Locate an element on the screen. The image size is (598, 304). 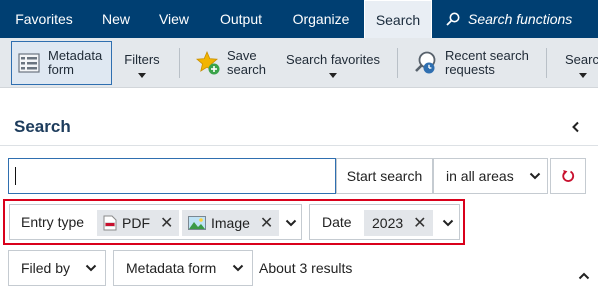
menu-new: New is located at coordinates (116, 19).